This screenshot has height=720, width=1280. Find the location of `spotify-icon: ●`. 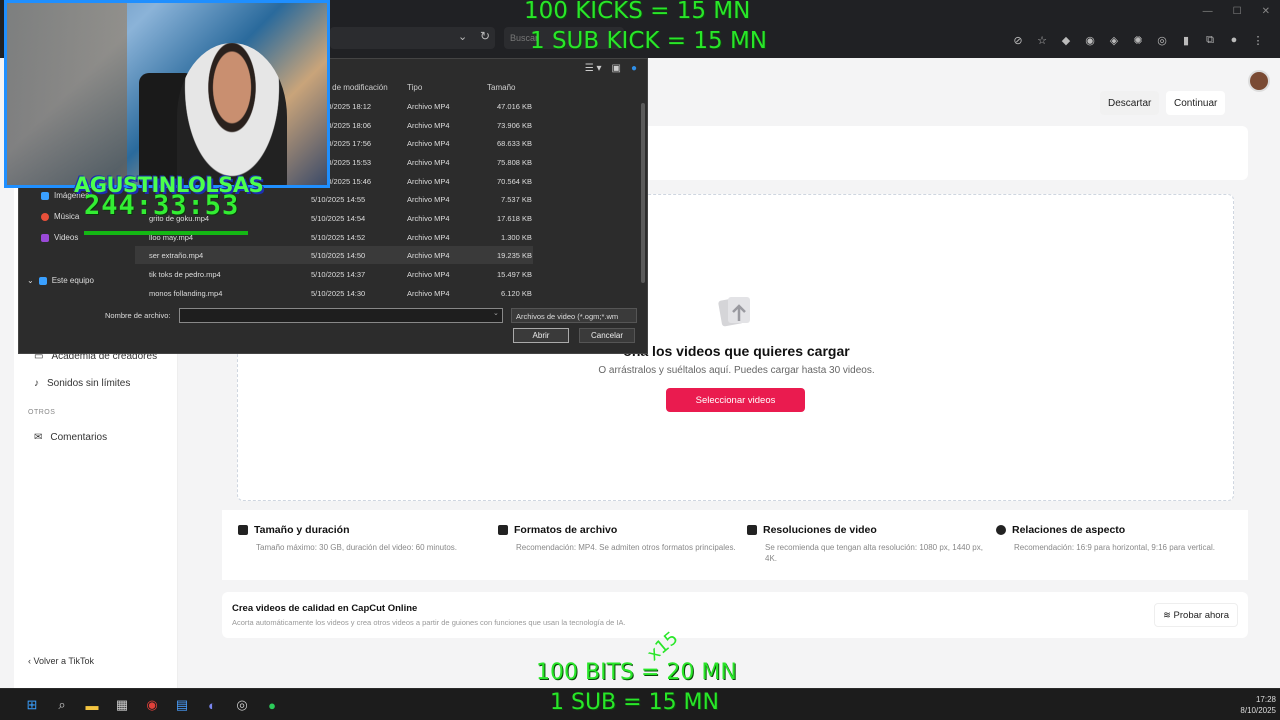

spotify-icon: ● is located at coordinates (272, 705).